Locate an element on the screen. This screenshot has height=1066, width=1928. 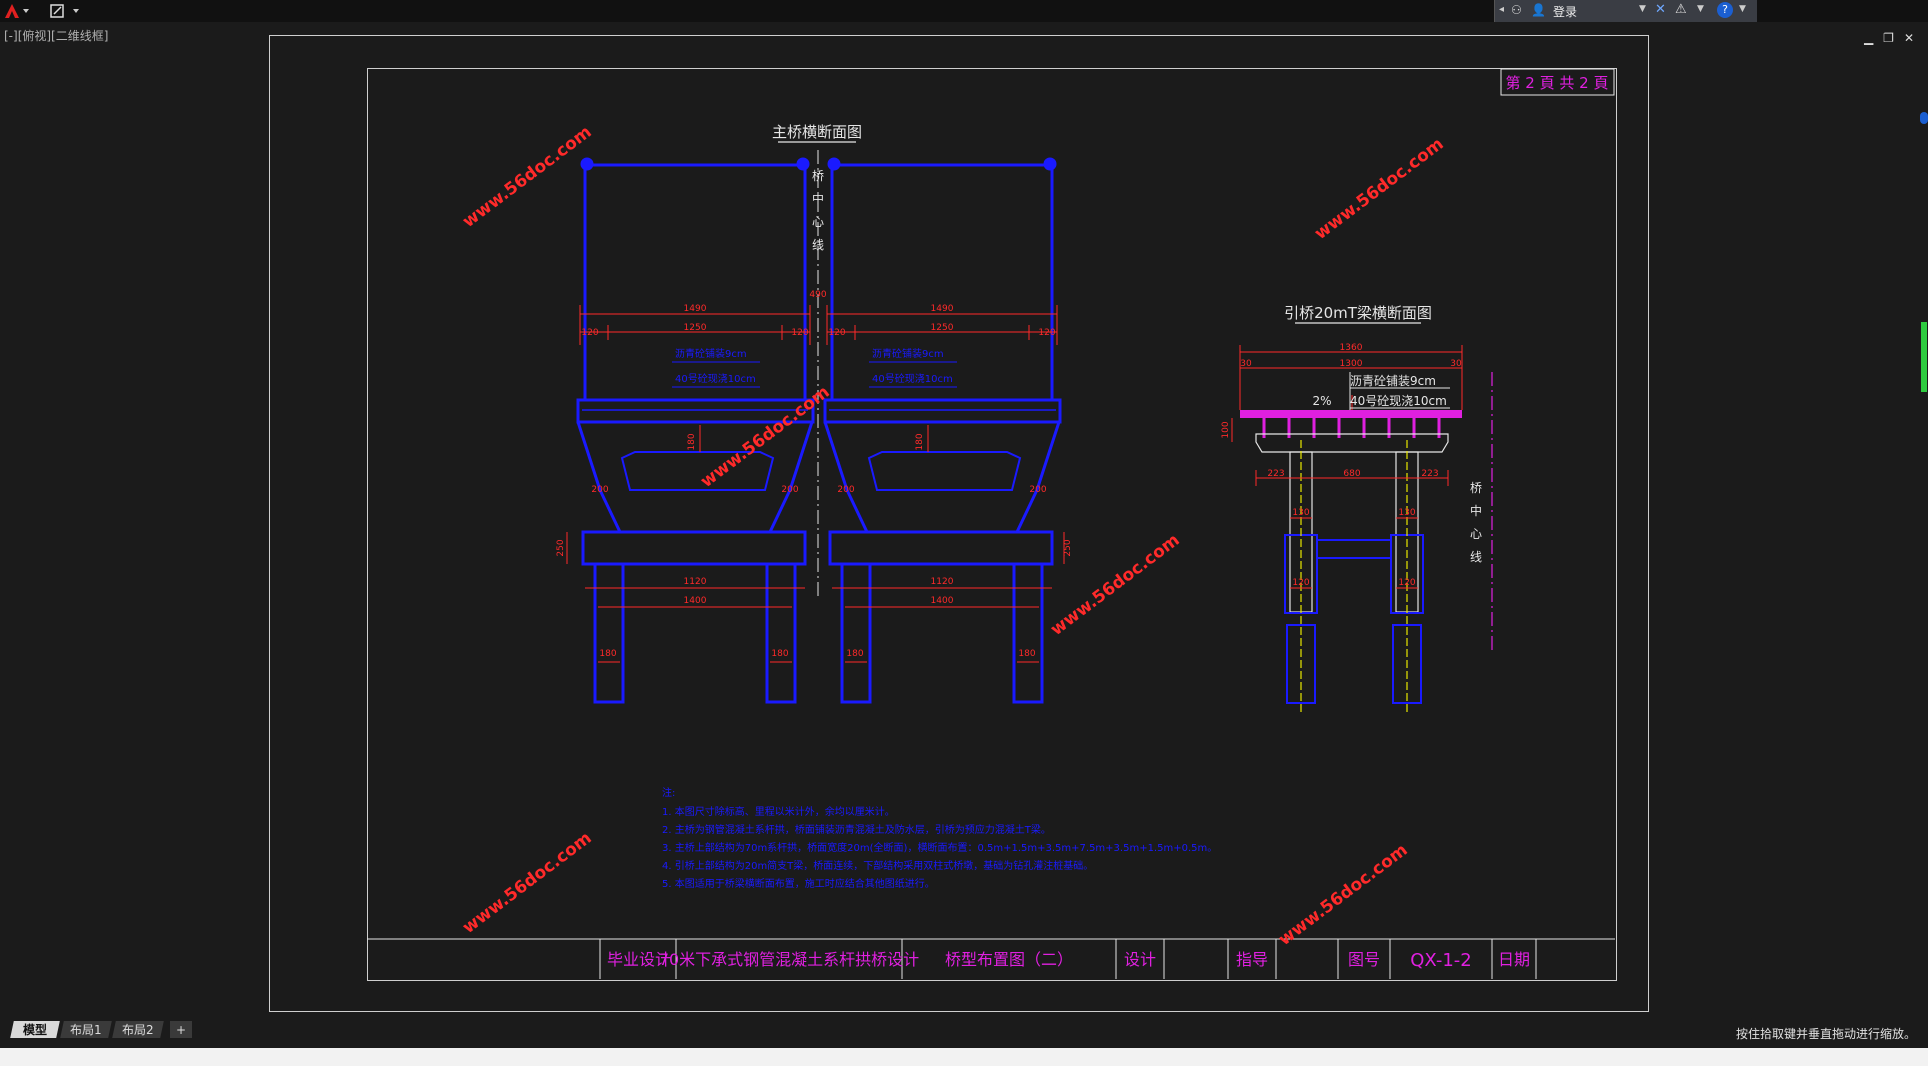
svg-text: 桥 is located at coordinates (1476, 488).